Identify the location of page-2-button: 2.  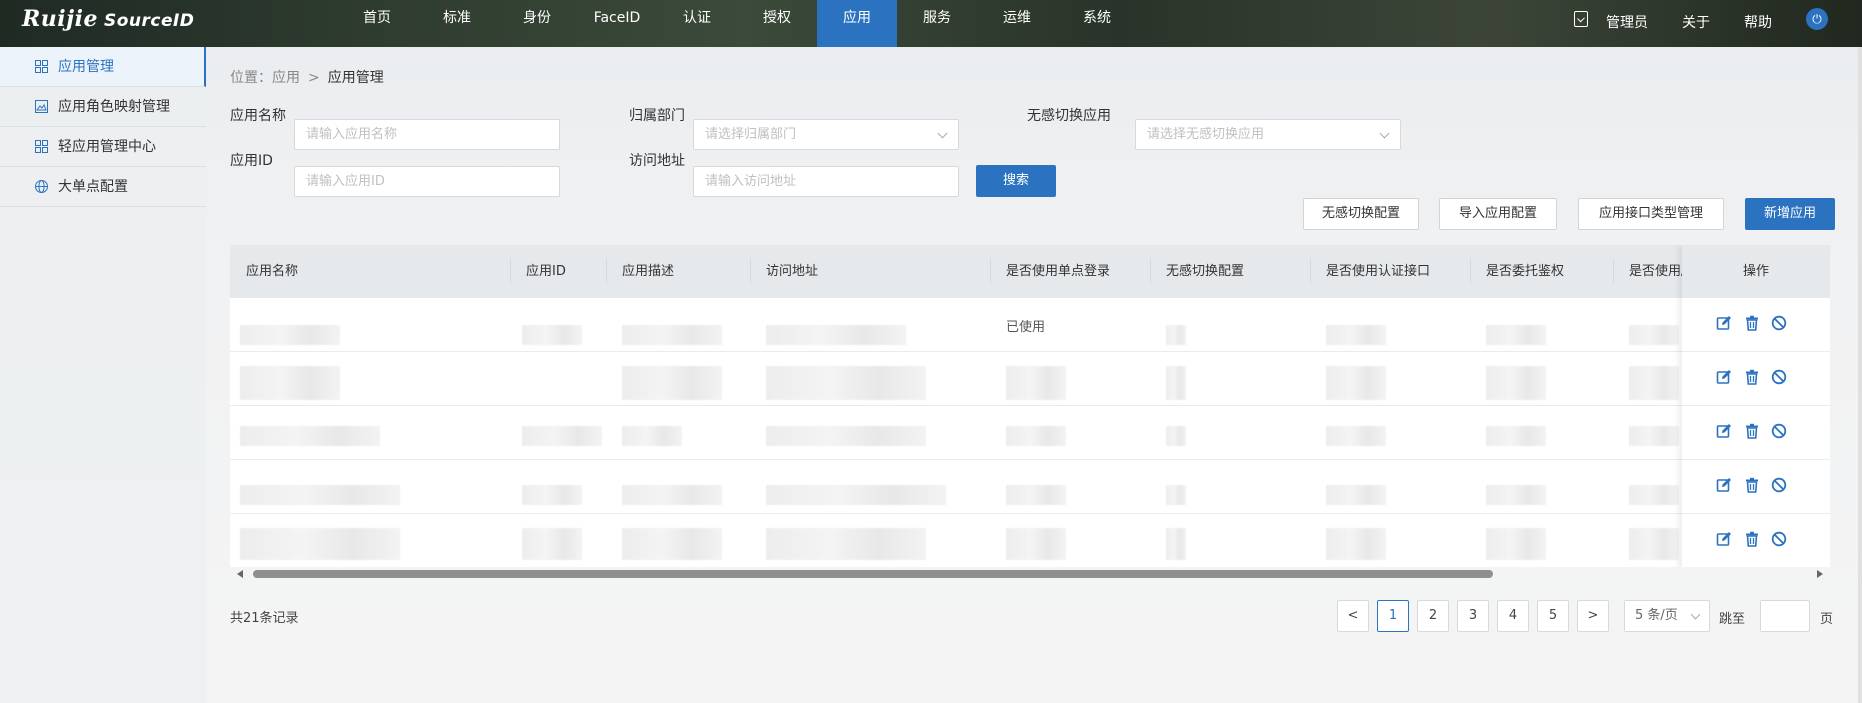
(1433, 616).